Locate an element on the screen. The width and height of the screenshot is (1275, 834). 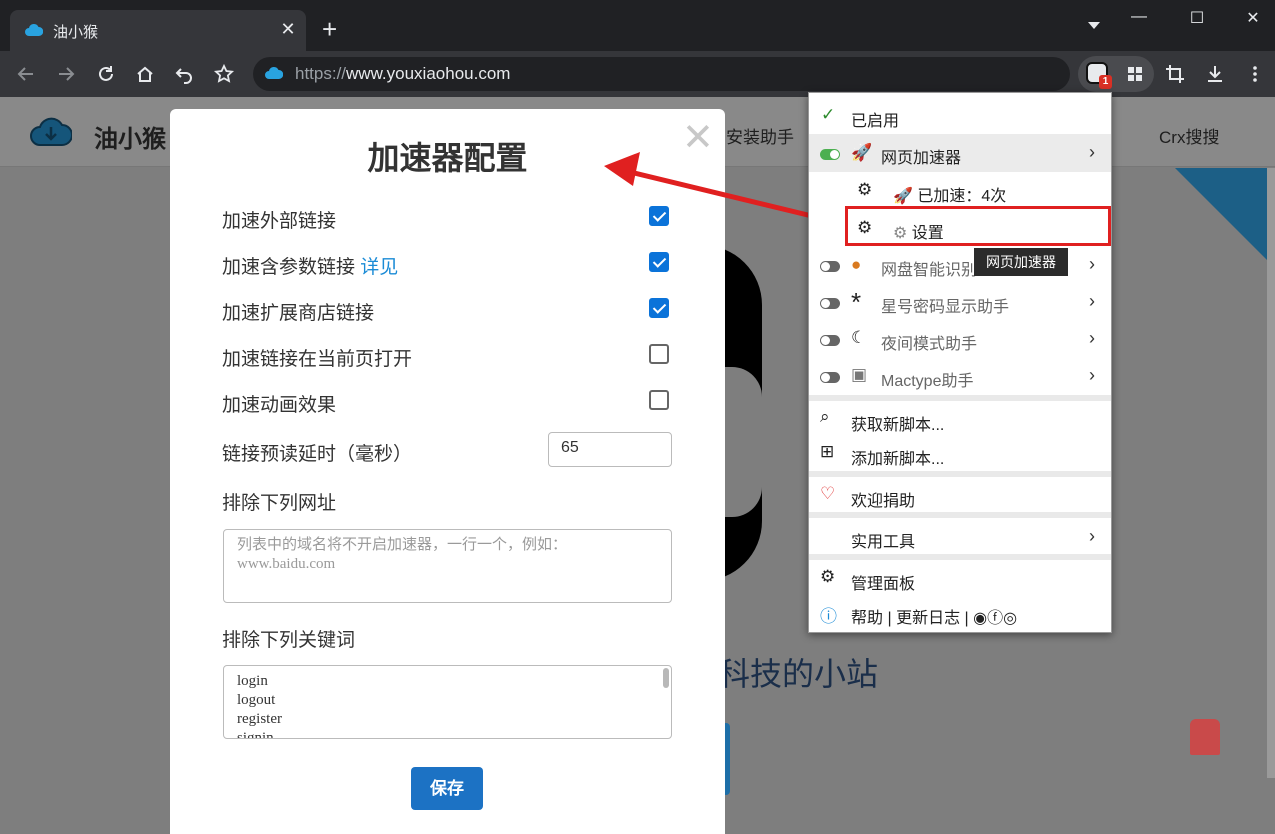
home-icon is located at coordinates (145, 74).